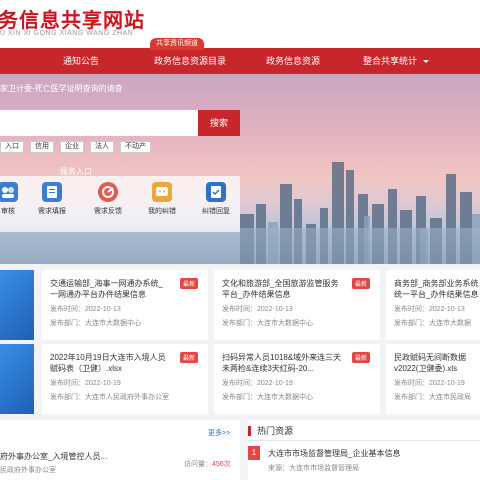 This screenshot has width=480, height=480. I want to click on tag-enterprise: 企业, so click(72, 147).